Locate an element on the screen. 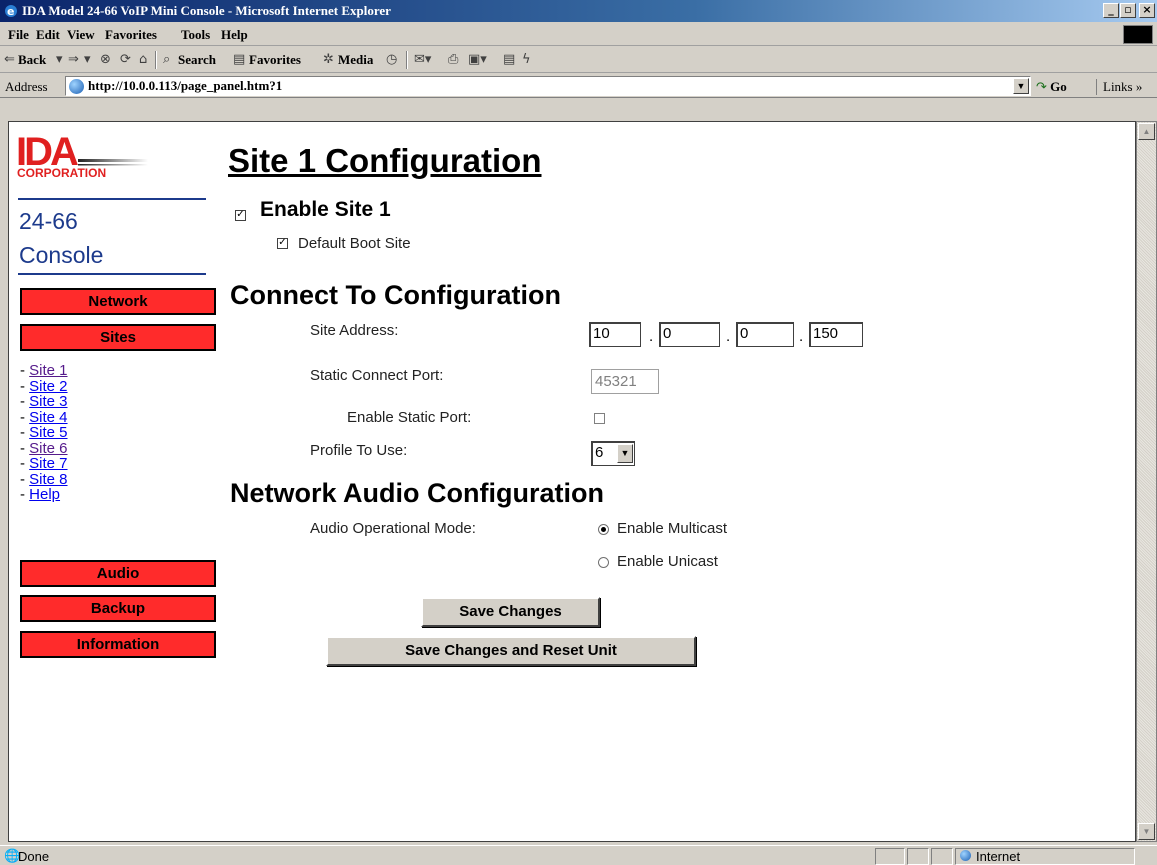 The width and height of the screenshot is (1157, 865). separator is located at coordinates (407, 60).